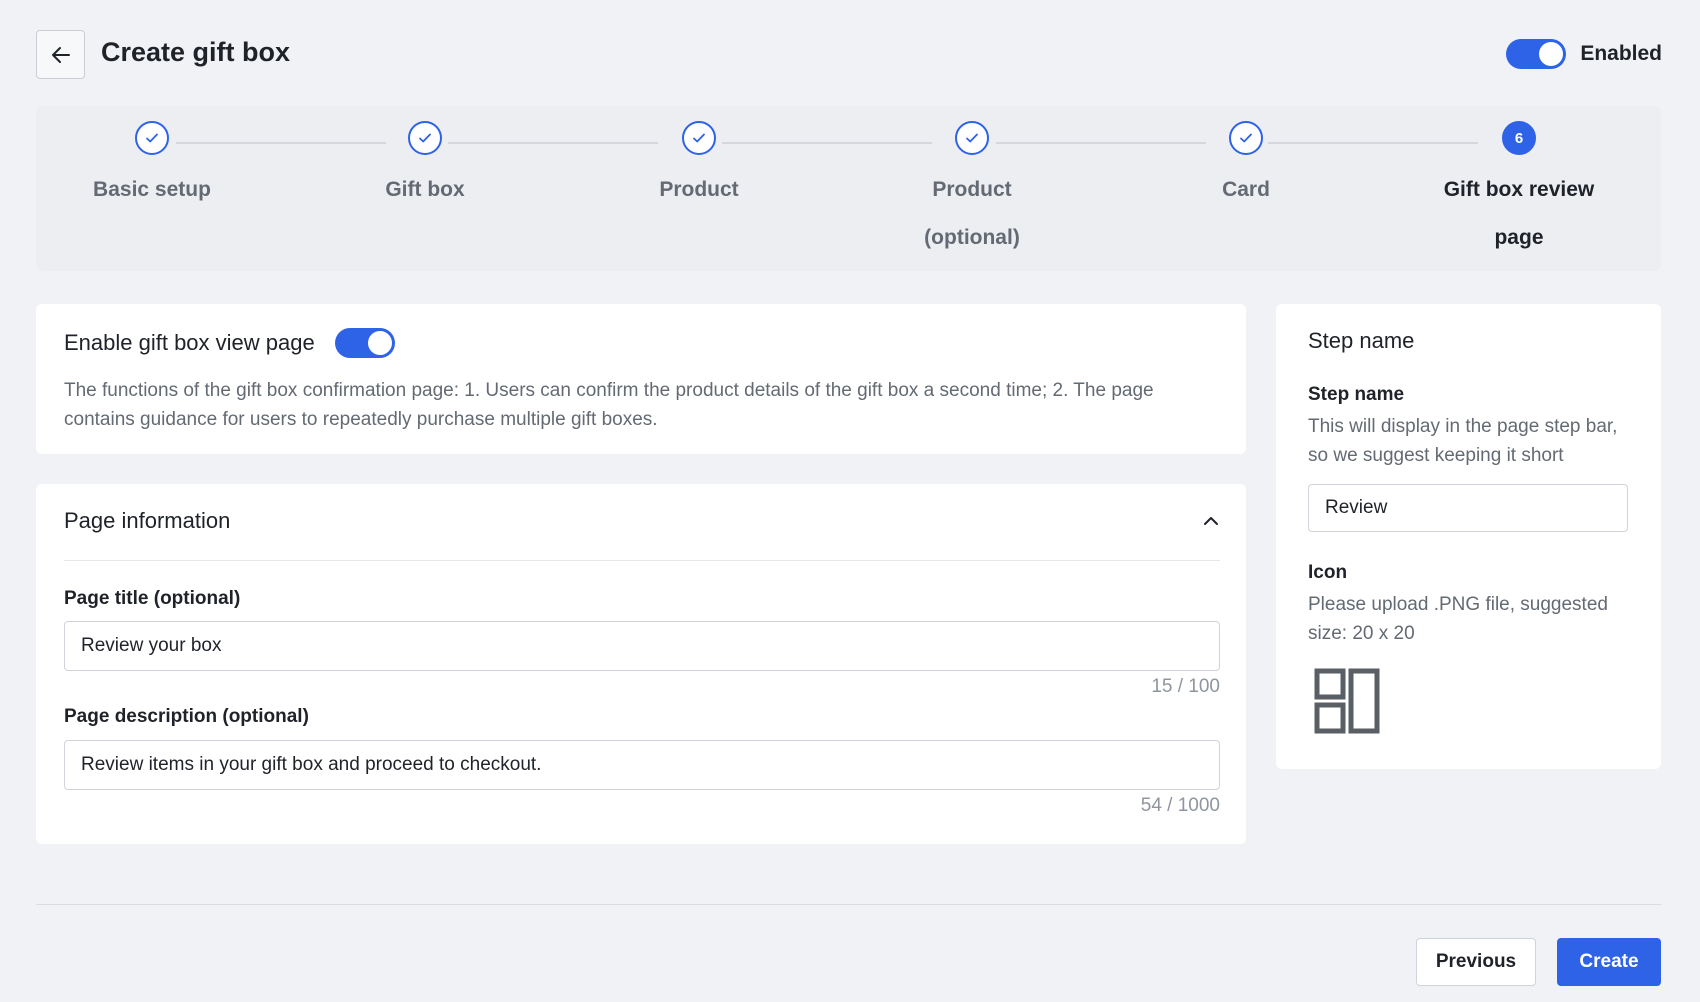 This screenshot has width=1700, height=1002. I want to click on step-name-label: Step name, so click(1356, 394).